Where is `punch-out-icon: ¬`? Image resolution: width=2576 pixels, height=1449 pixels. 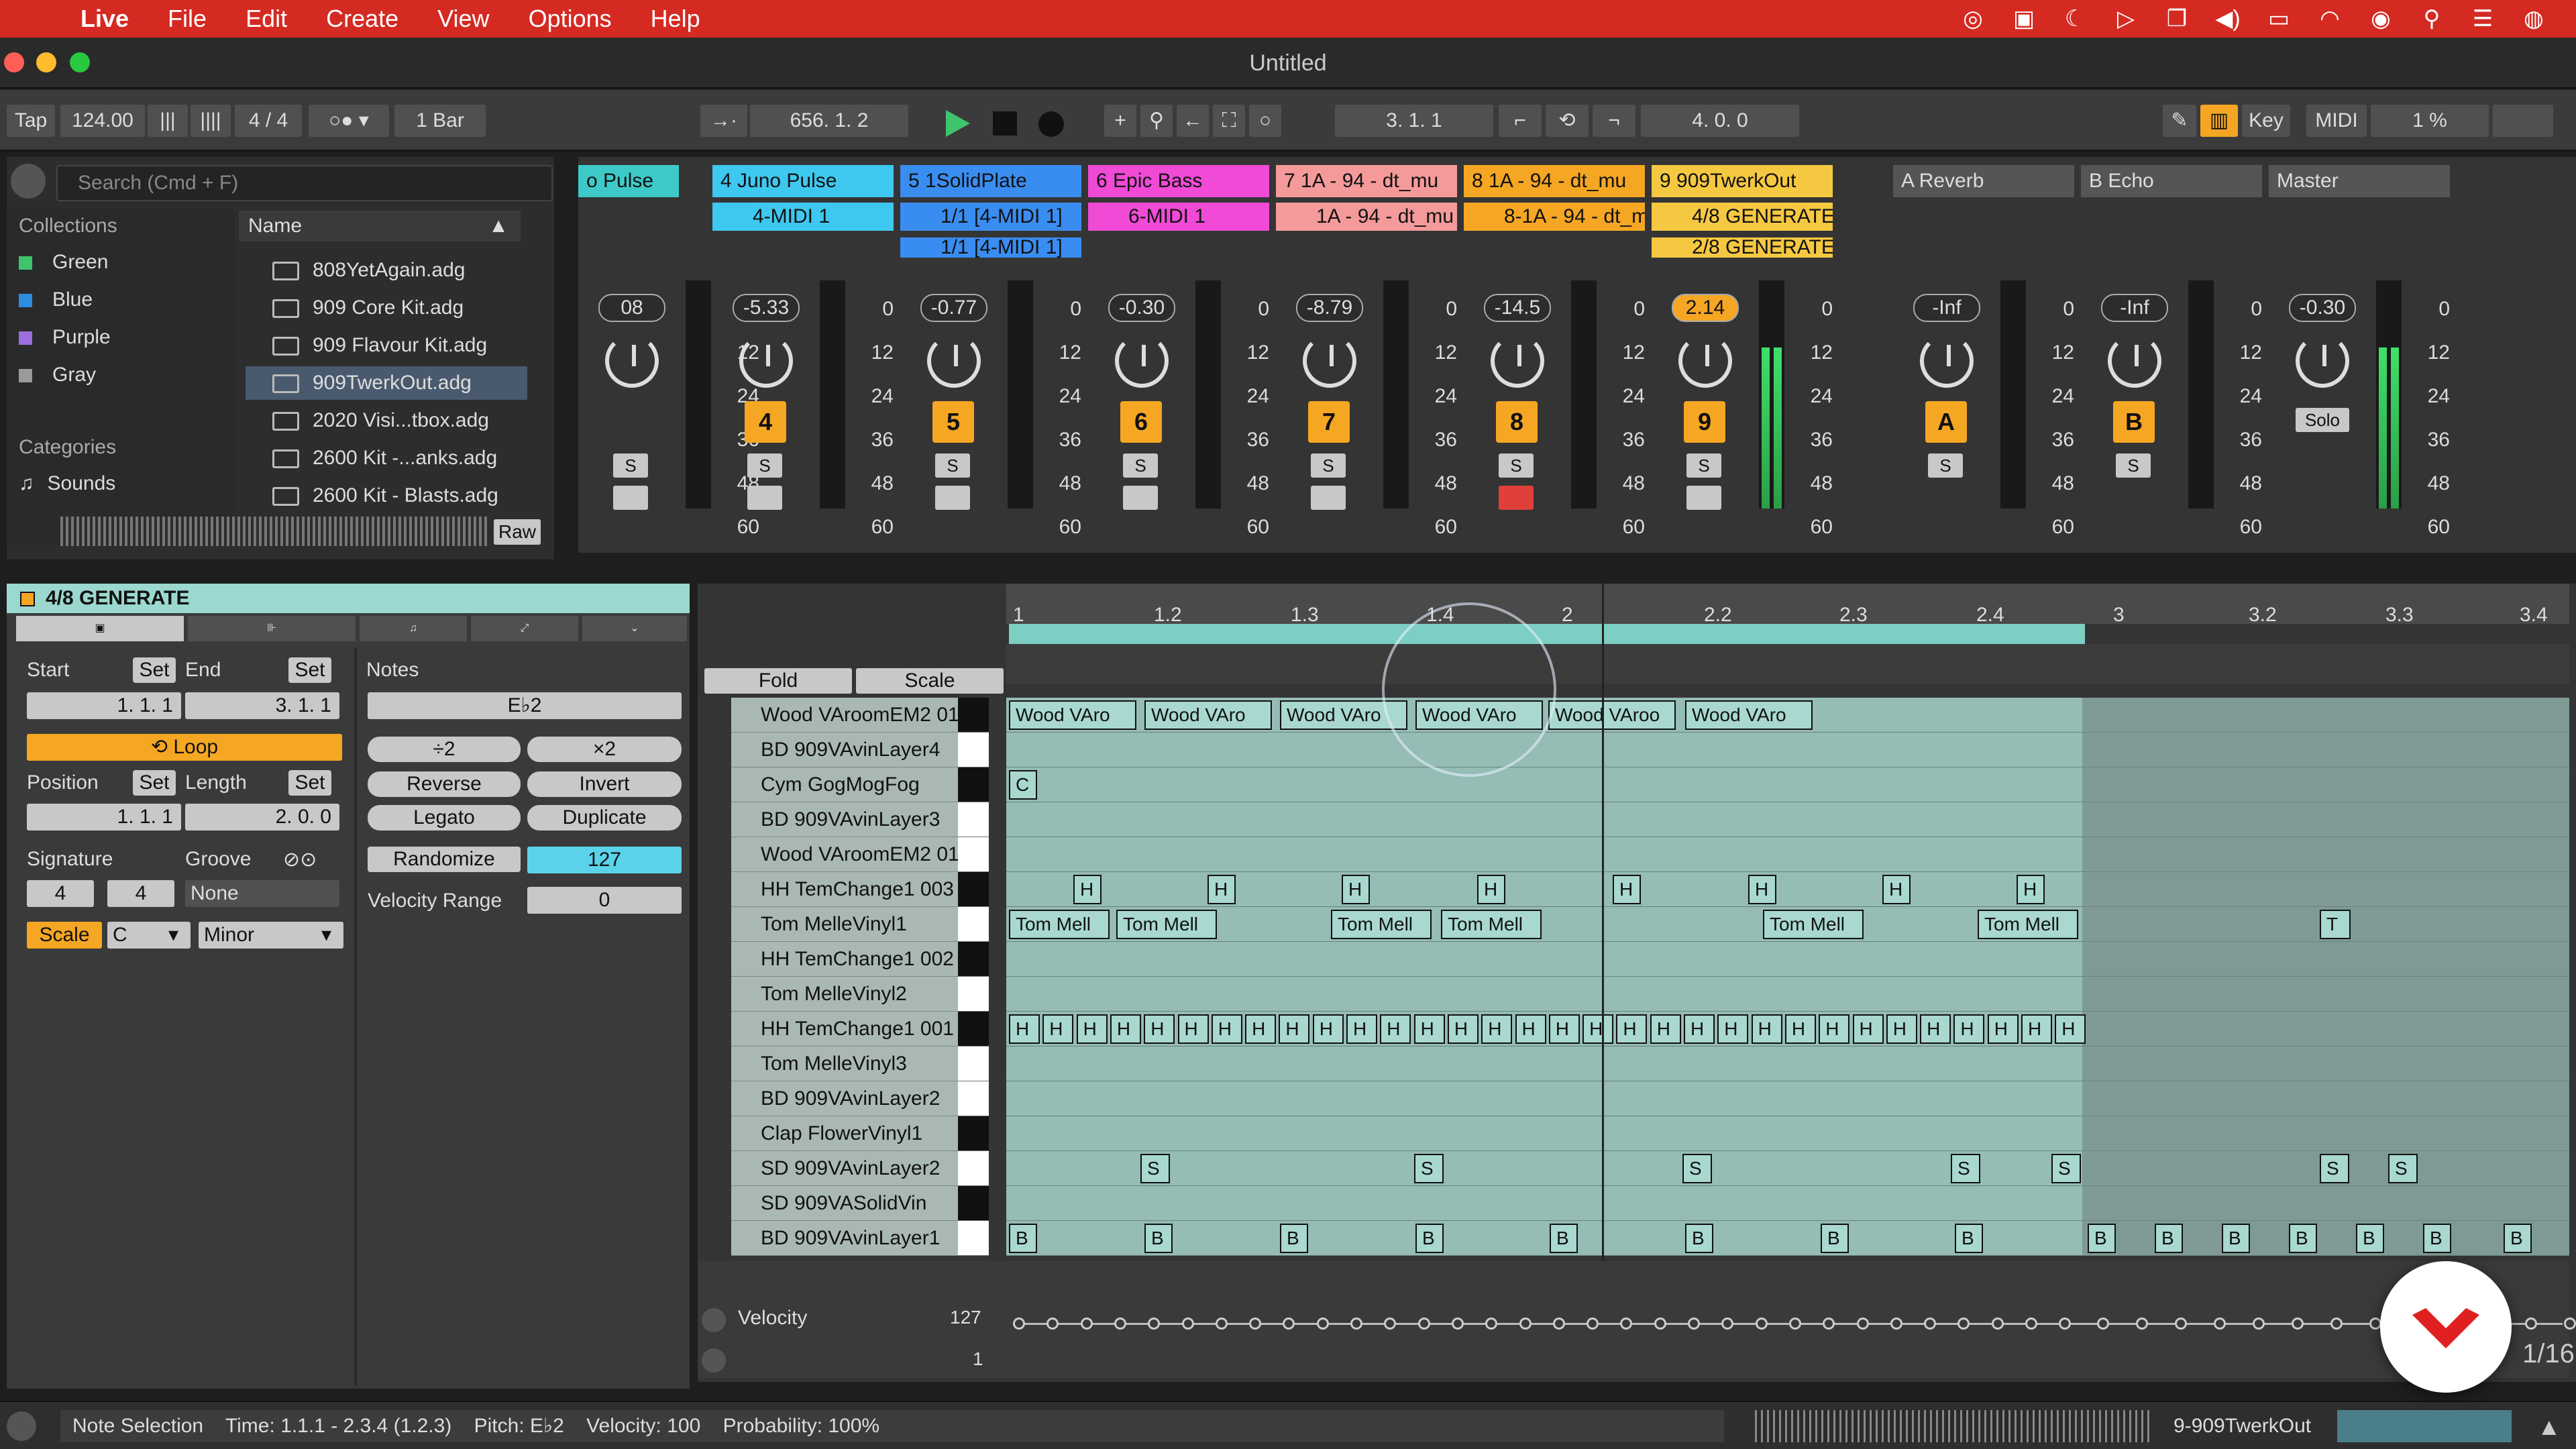
punch-out-icon: ¬ is located at coordinates (1614, 121).